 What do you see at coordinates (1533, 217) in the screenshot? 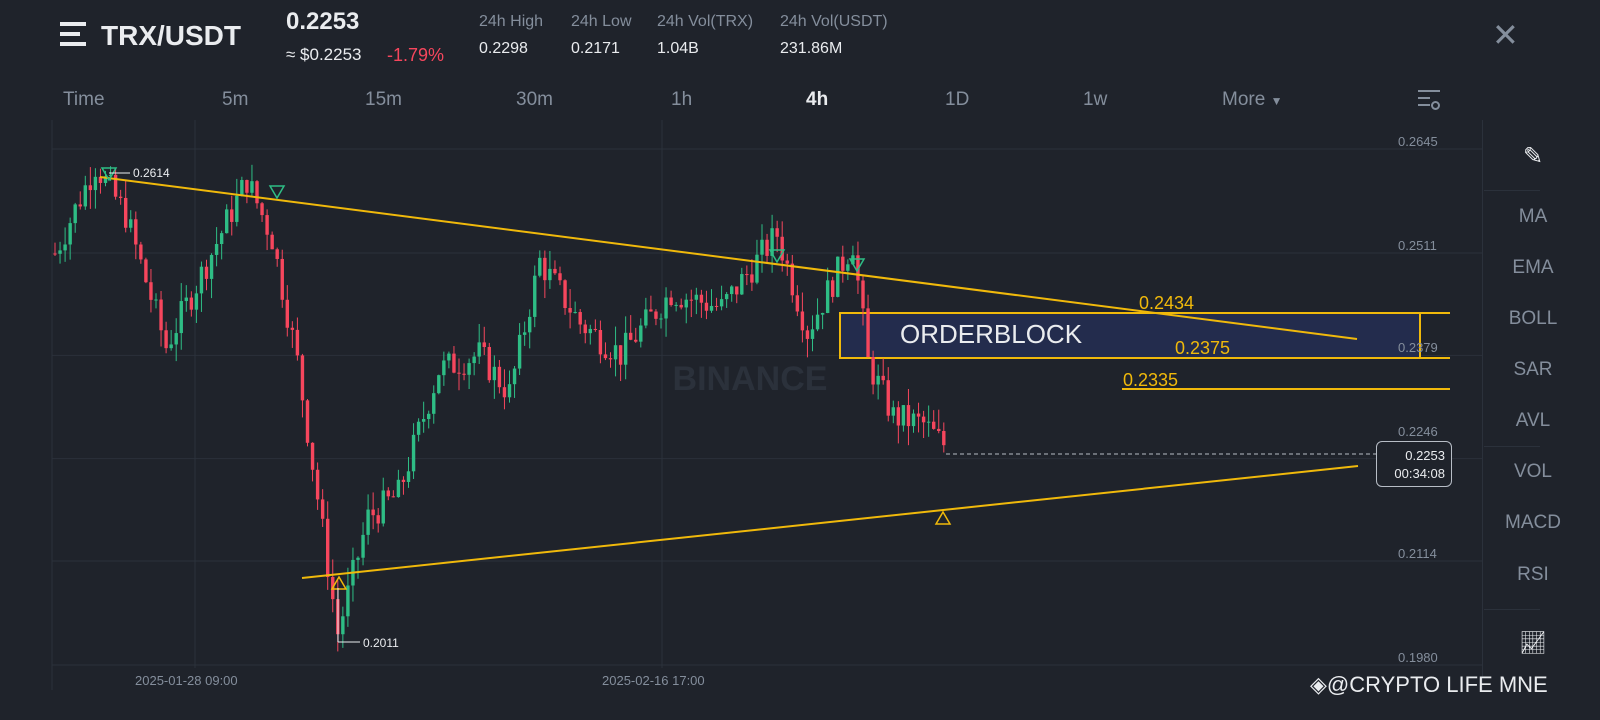
I see `indicator-ma: MA` at bounding box center [1533, 217].